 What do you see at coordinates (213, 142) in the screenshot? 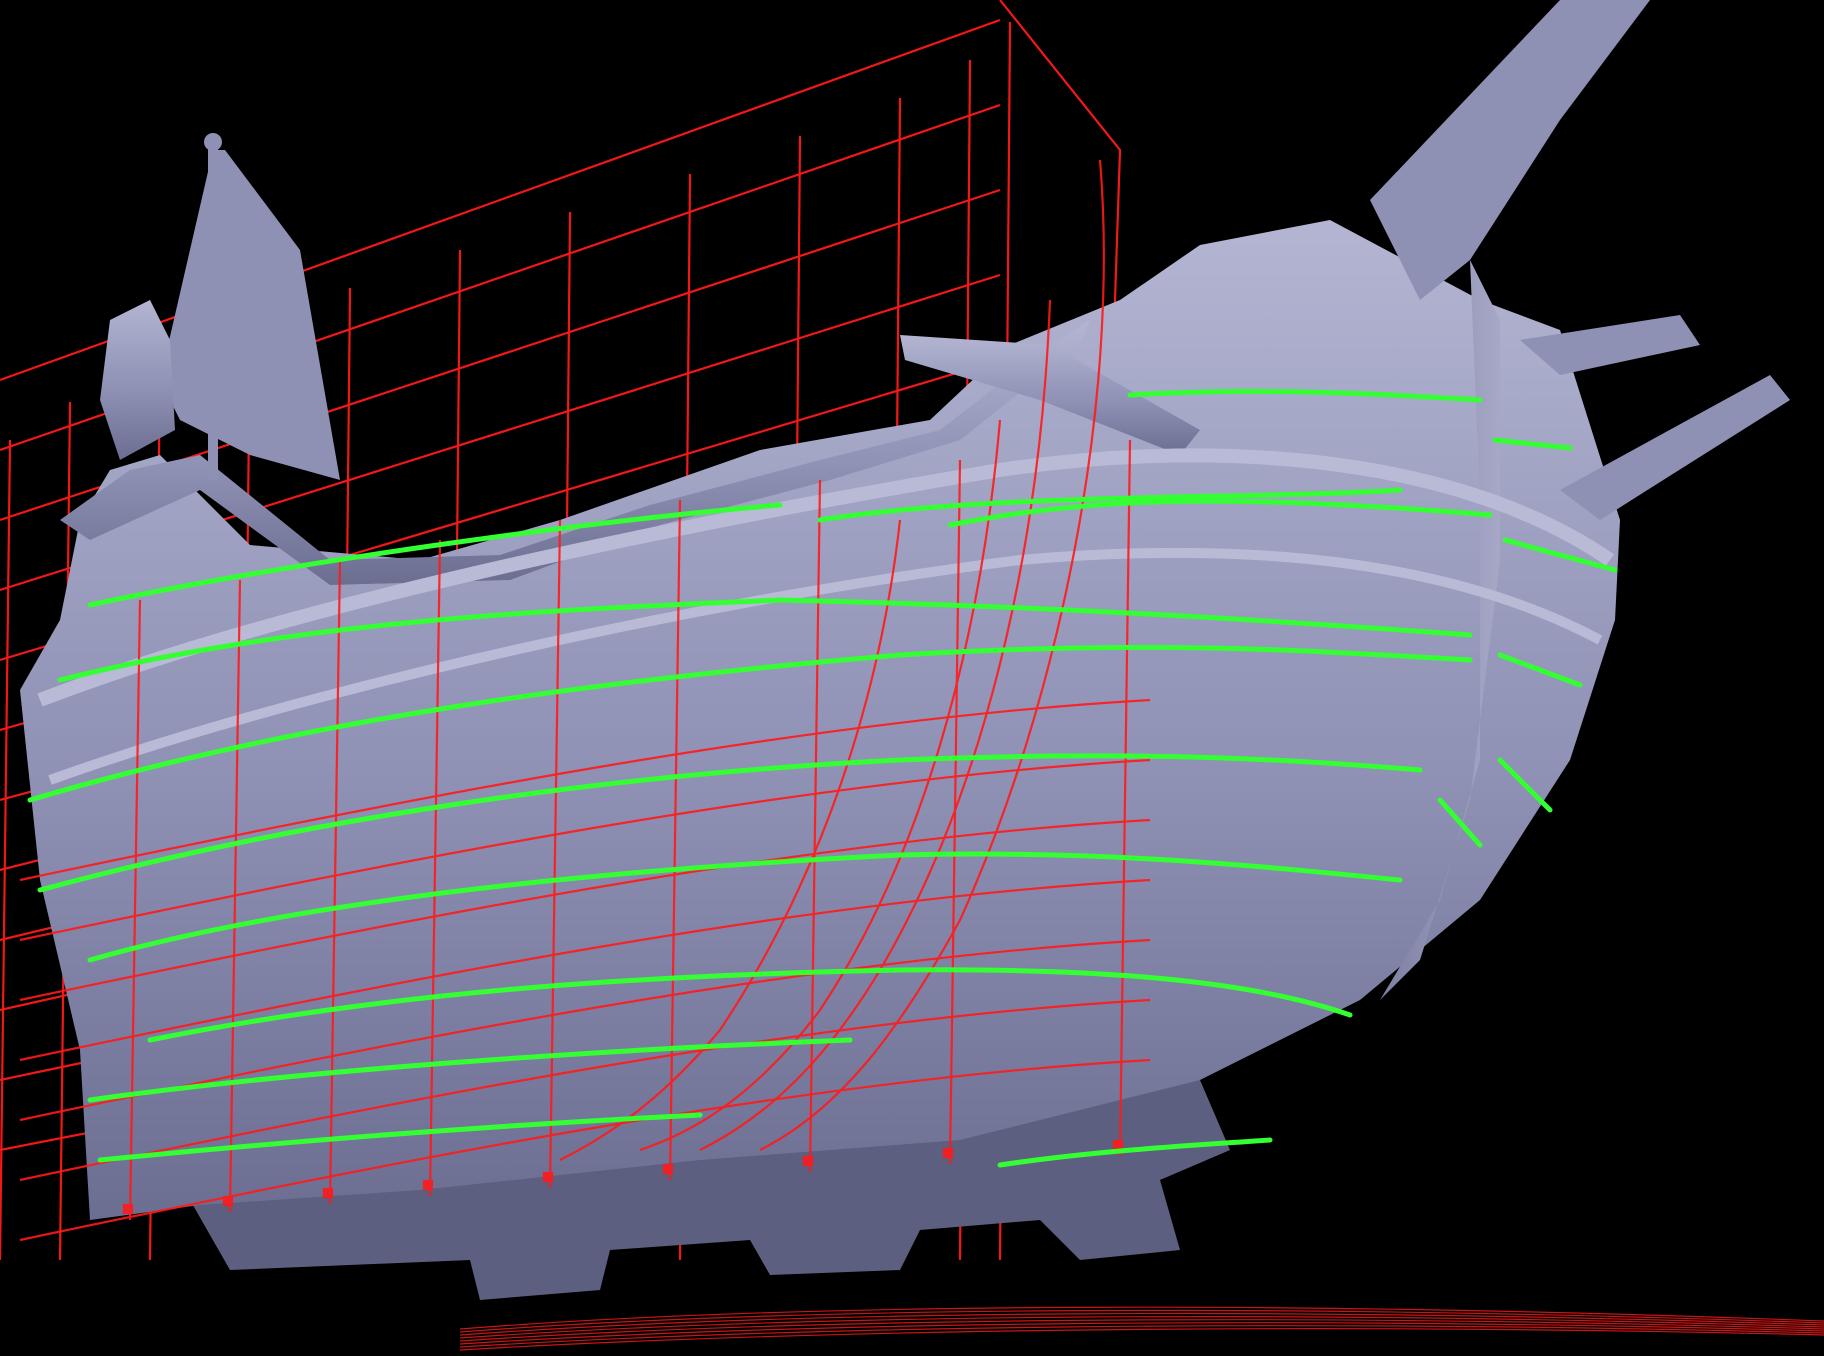
I see `flag-pole-finial` at bounding box center [213, 142].